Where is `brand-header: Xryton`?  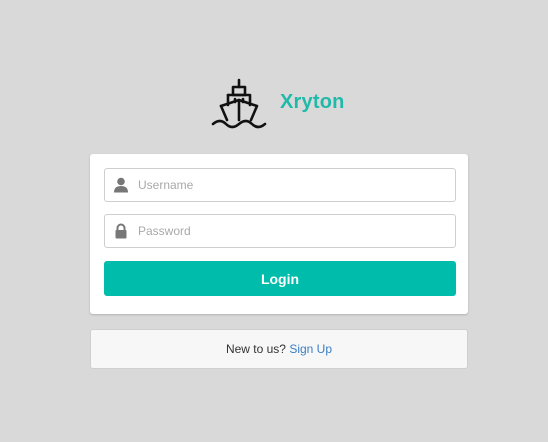 brand-header: Xryton is located at coordinates (291, 104).